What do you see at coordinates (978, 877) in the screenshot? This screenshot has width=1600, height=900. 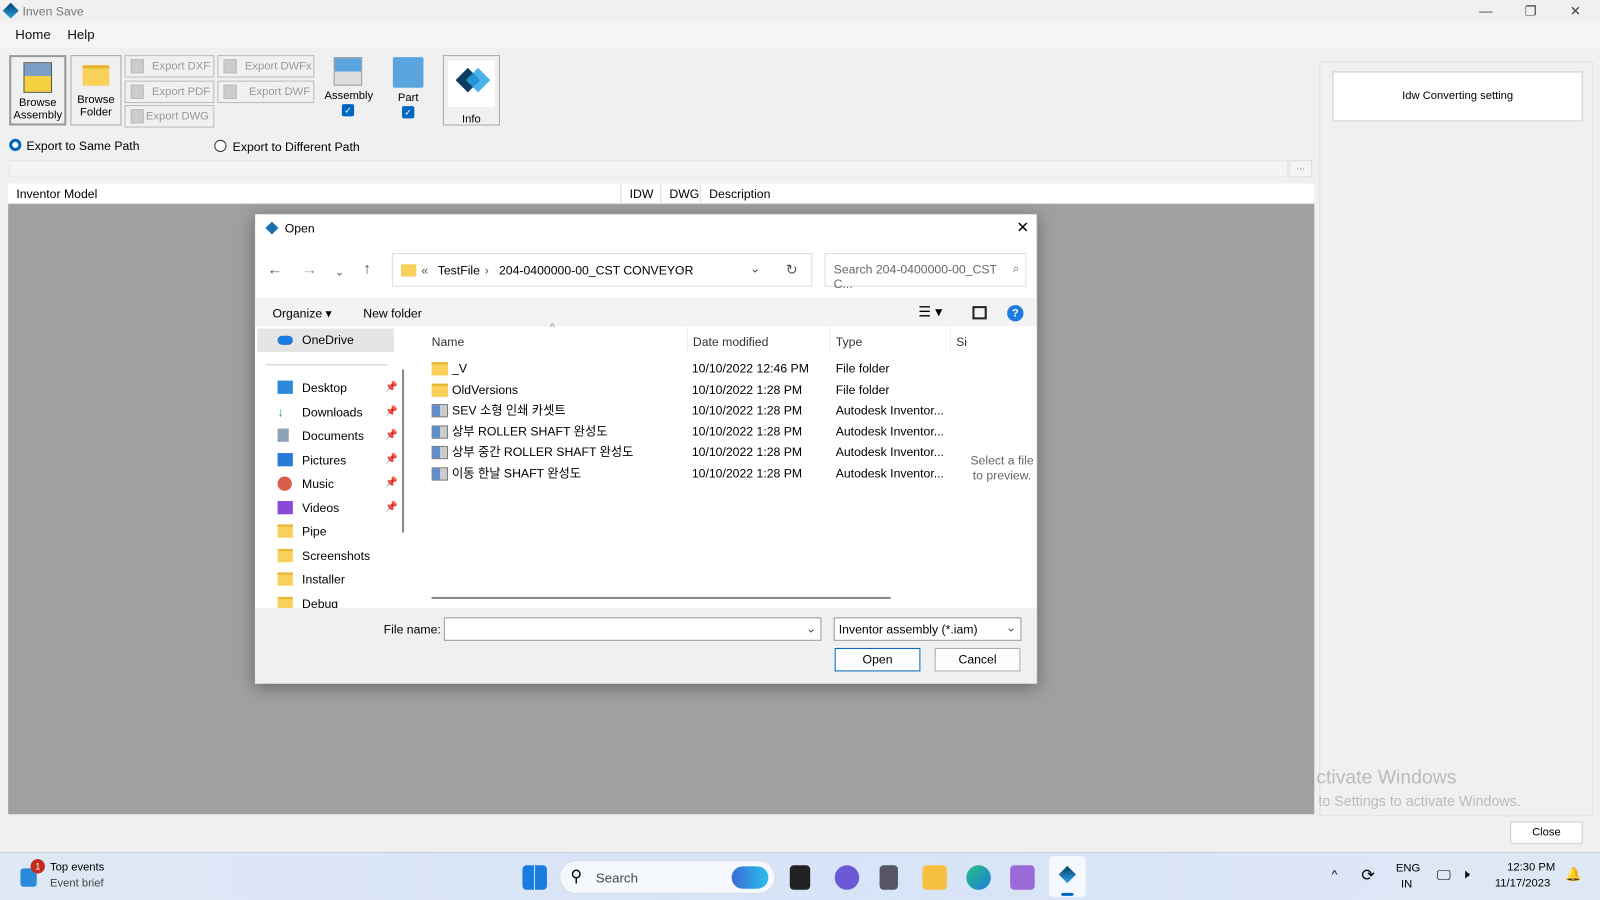 I see `edge-icon` at bounding box center [978, 877].